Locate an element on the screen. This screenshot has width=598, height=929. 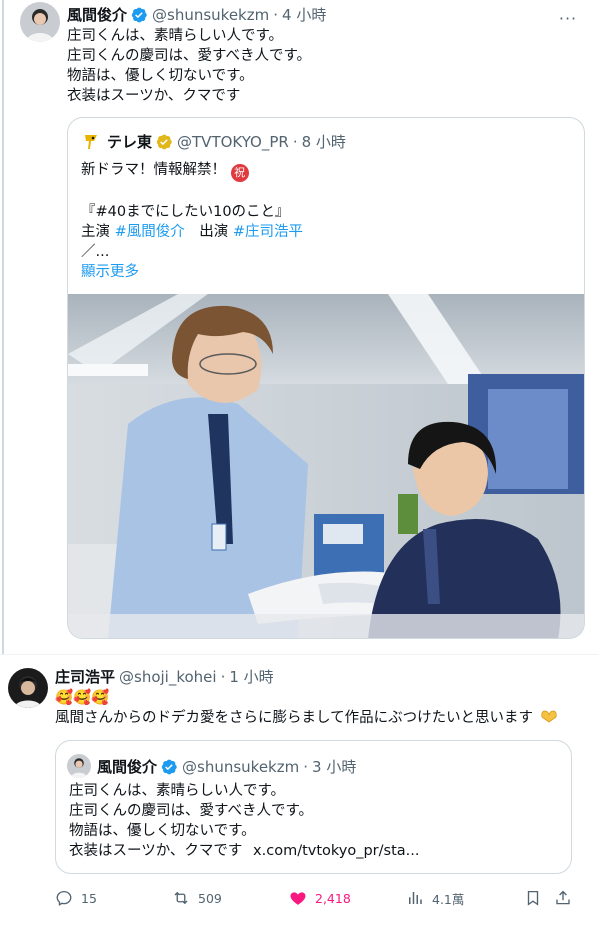
quote-author-avatar is located at coordinates (79, 766).